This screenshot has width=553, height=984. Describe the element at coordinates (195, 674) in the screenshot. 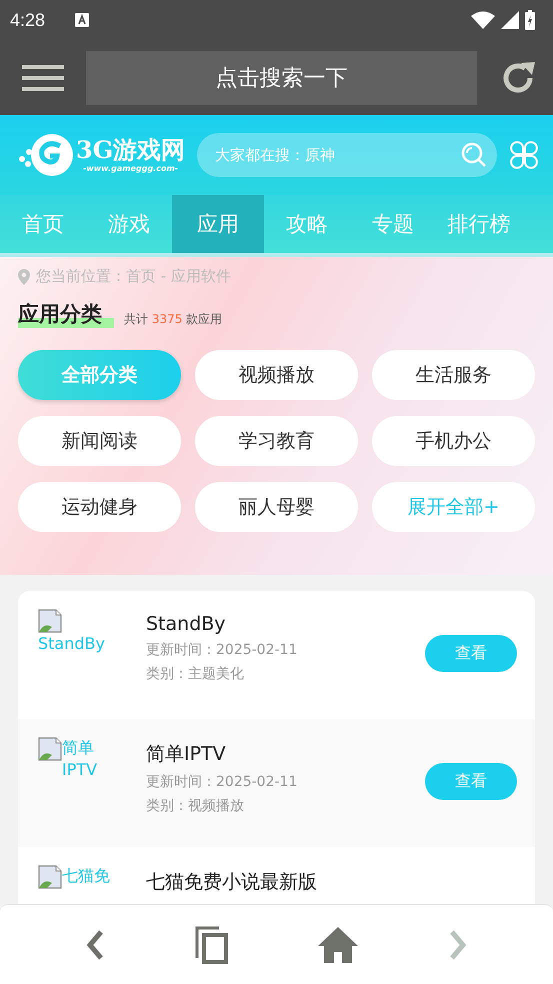

I see `app-category: 类别：主题美化` at that location.